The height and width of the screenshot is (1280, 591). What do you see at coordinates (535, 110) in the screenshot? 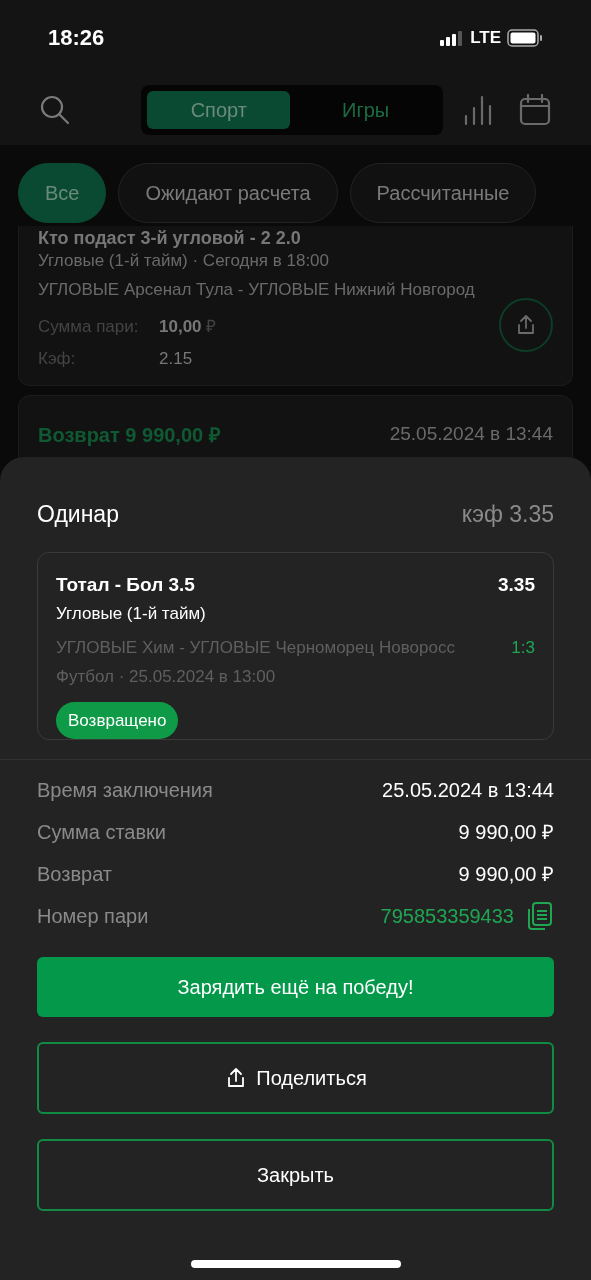
I see `calendar-icon` at bounding box center [535, 110].